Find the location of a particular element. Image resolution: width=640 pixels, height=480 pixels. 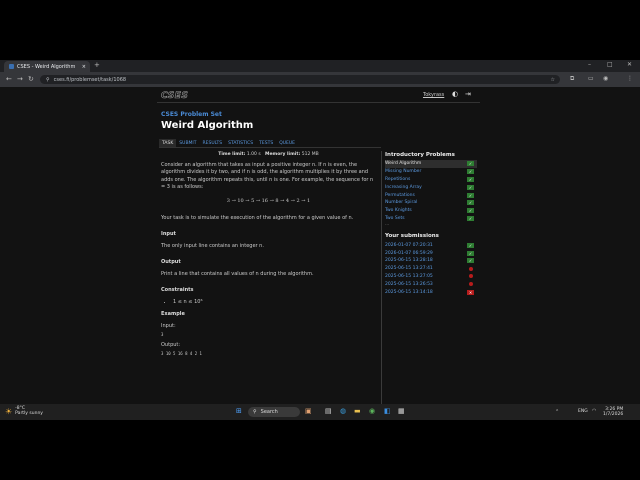

clock: 3:26 PM 1/7/2026 is located at coordinates (613, 412).